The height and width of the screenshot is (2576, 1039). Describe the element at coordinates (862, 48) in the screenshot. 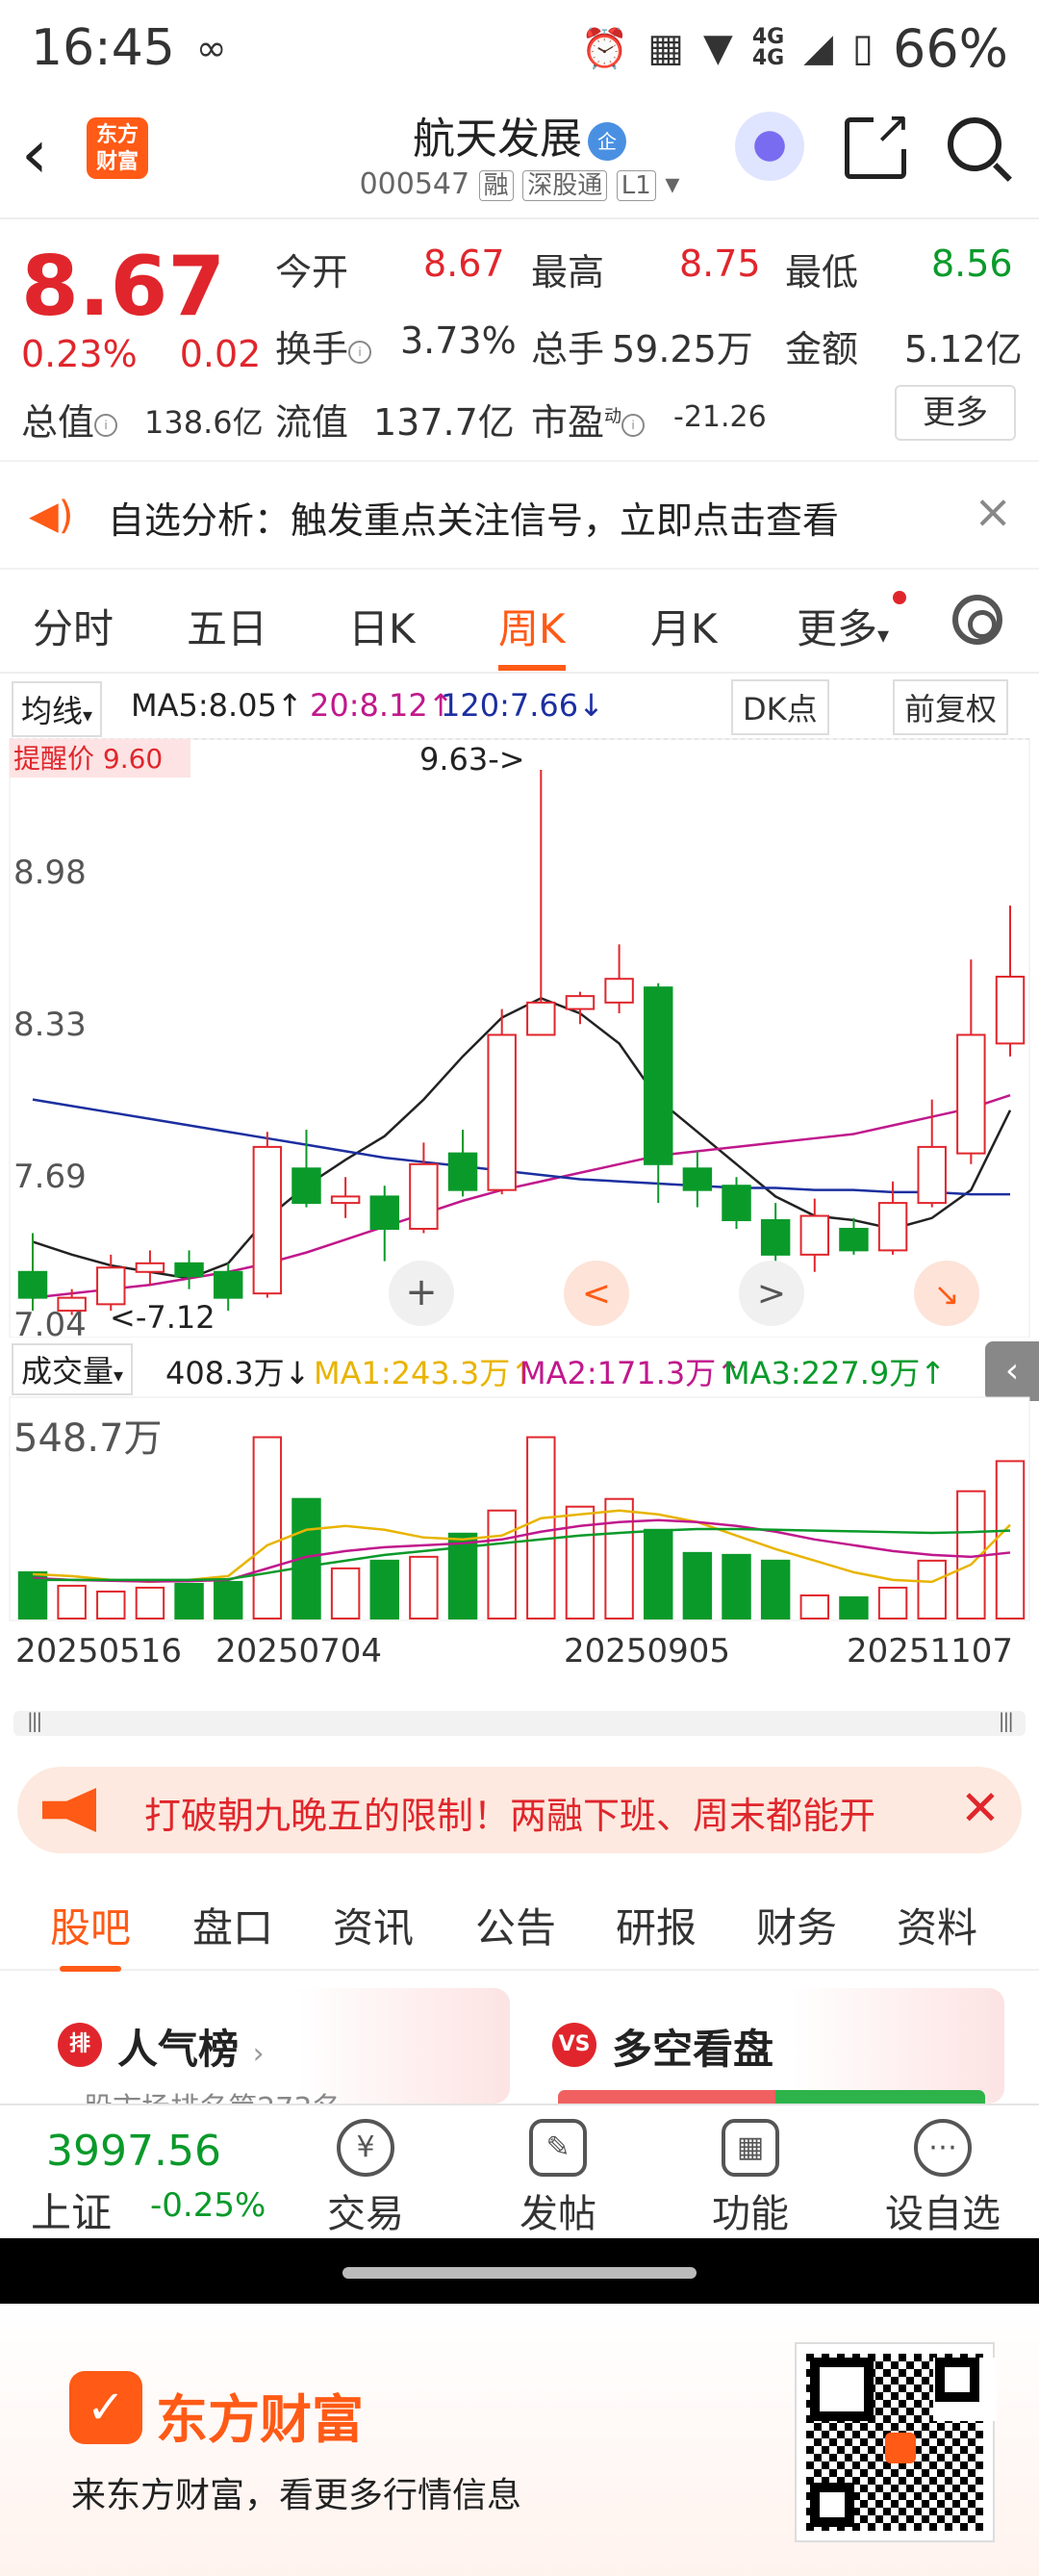

I see `battery-icon: ▯` at that location.